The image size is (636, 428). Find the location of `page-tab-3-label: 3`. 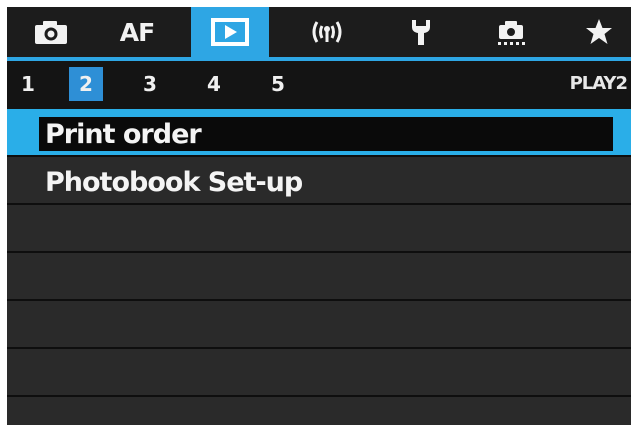

page-tab-3-label: 3 is located at coordinates (150, 84).